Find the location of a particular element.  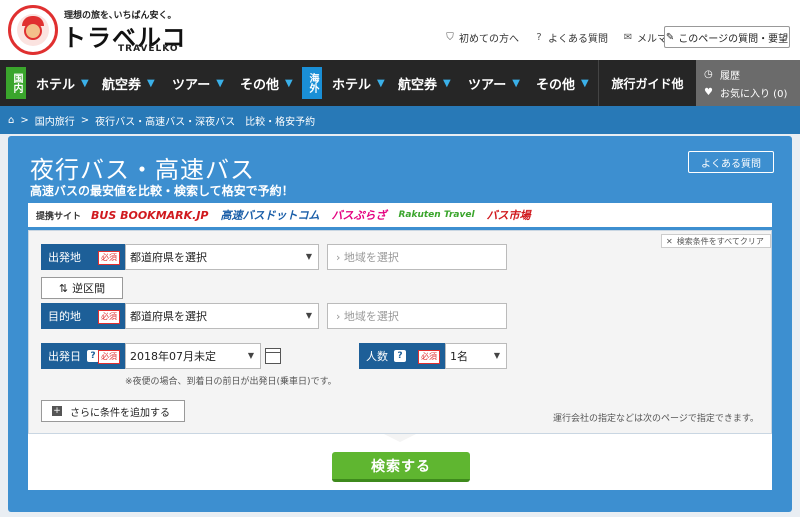

breadcrumb: ⌂ > 国内旅行 > 夜行バス・高速バス・深夜バス 比較・格安予約 is located at coordinates (400, 120).